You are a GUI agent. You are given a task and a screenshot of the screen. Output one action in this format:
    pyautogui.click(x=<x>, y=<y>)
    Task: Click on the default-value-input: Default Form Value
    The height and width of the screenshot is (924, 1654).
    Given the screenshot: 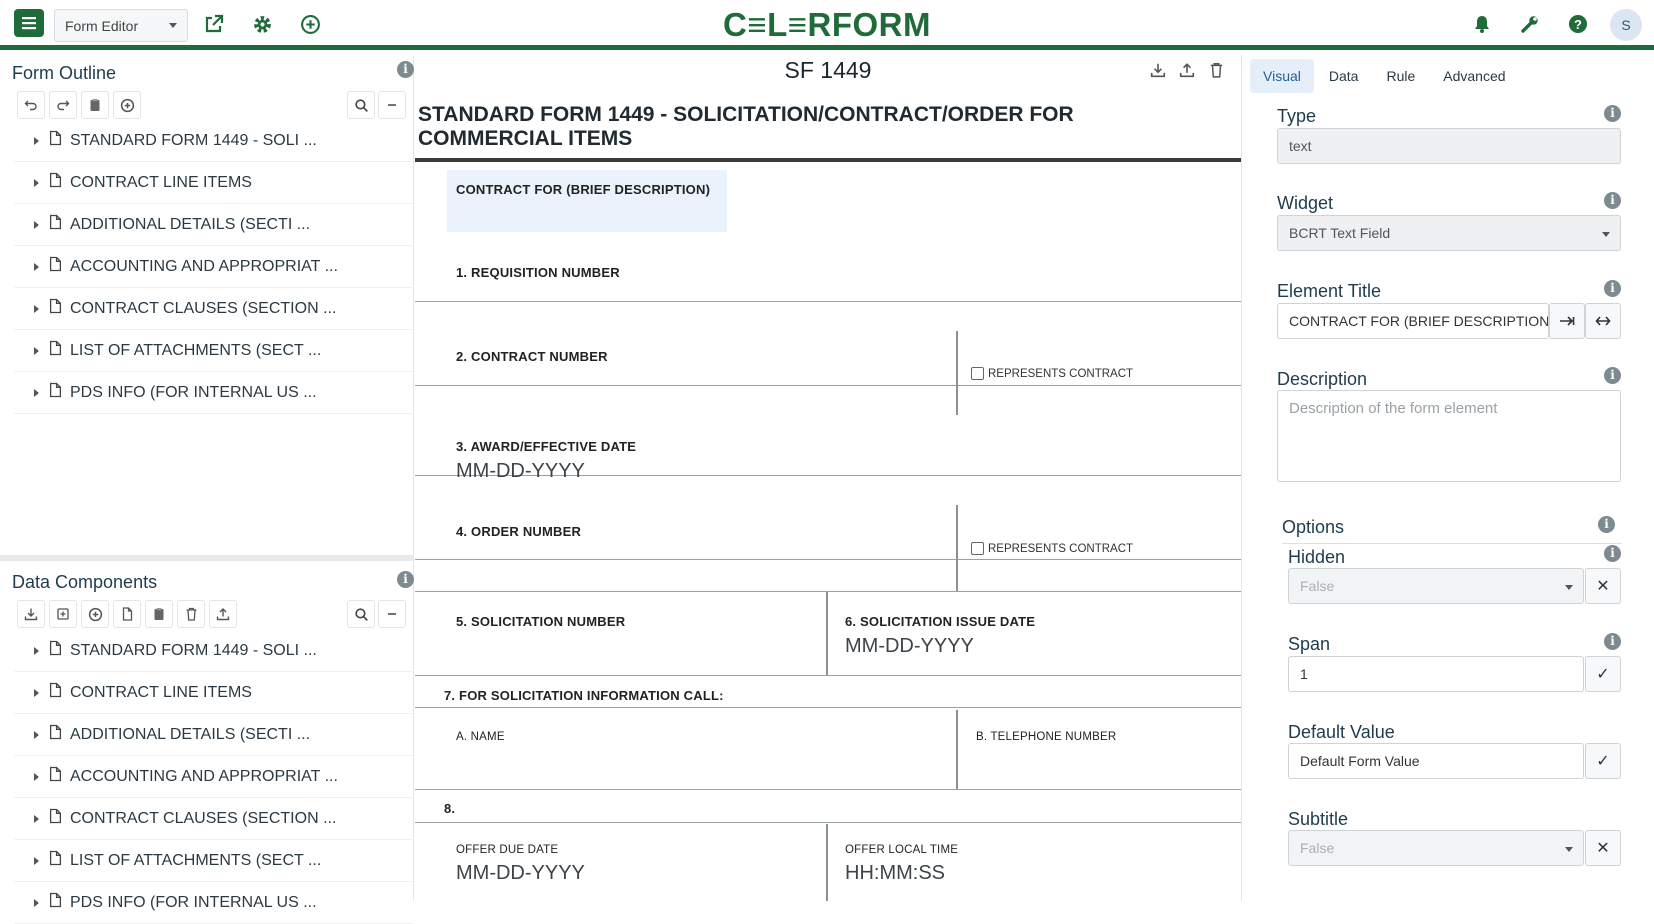 What is the action you would take?
    pyautogui.click(x=1436, y=761)
    